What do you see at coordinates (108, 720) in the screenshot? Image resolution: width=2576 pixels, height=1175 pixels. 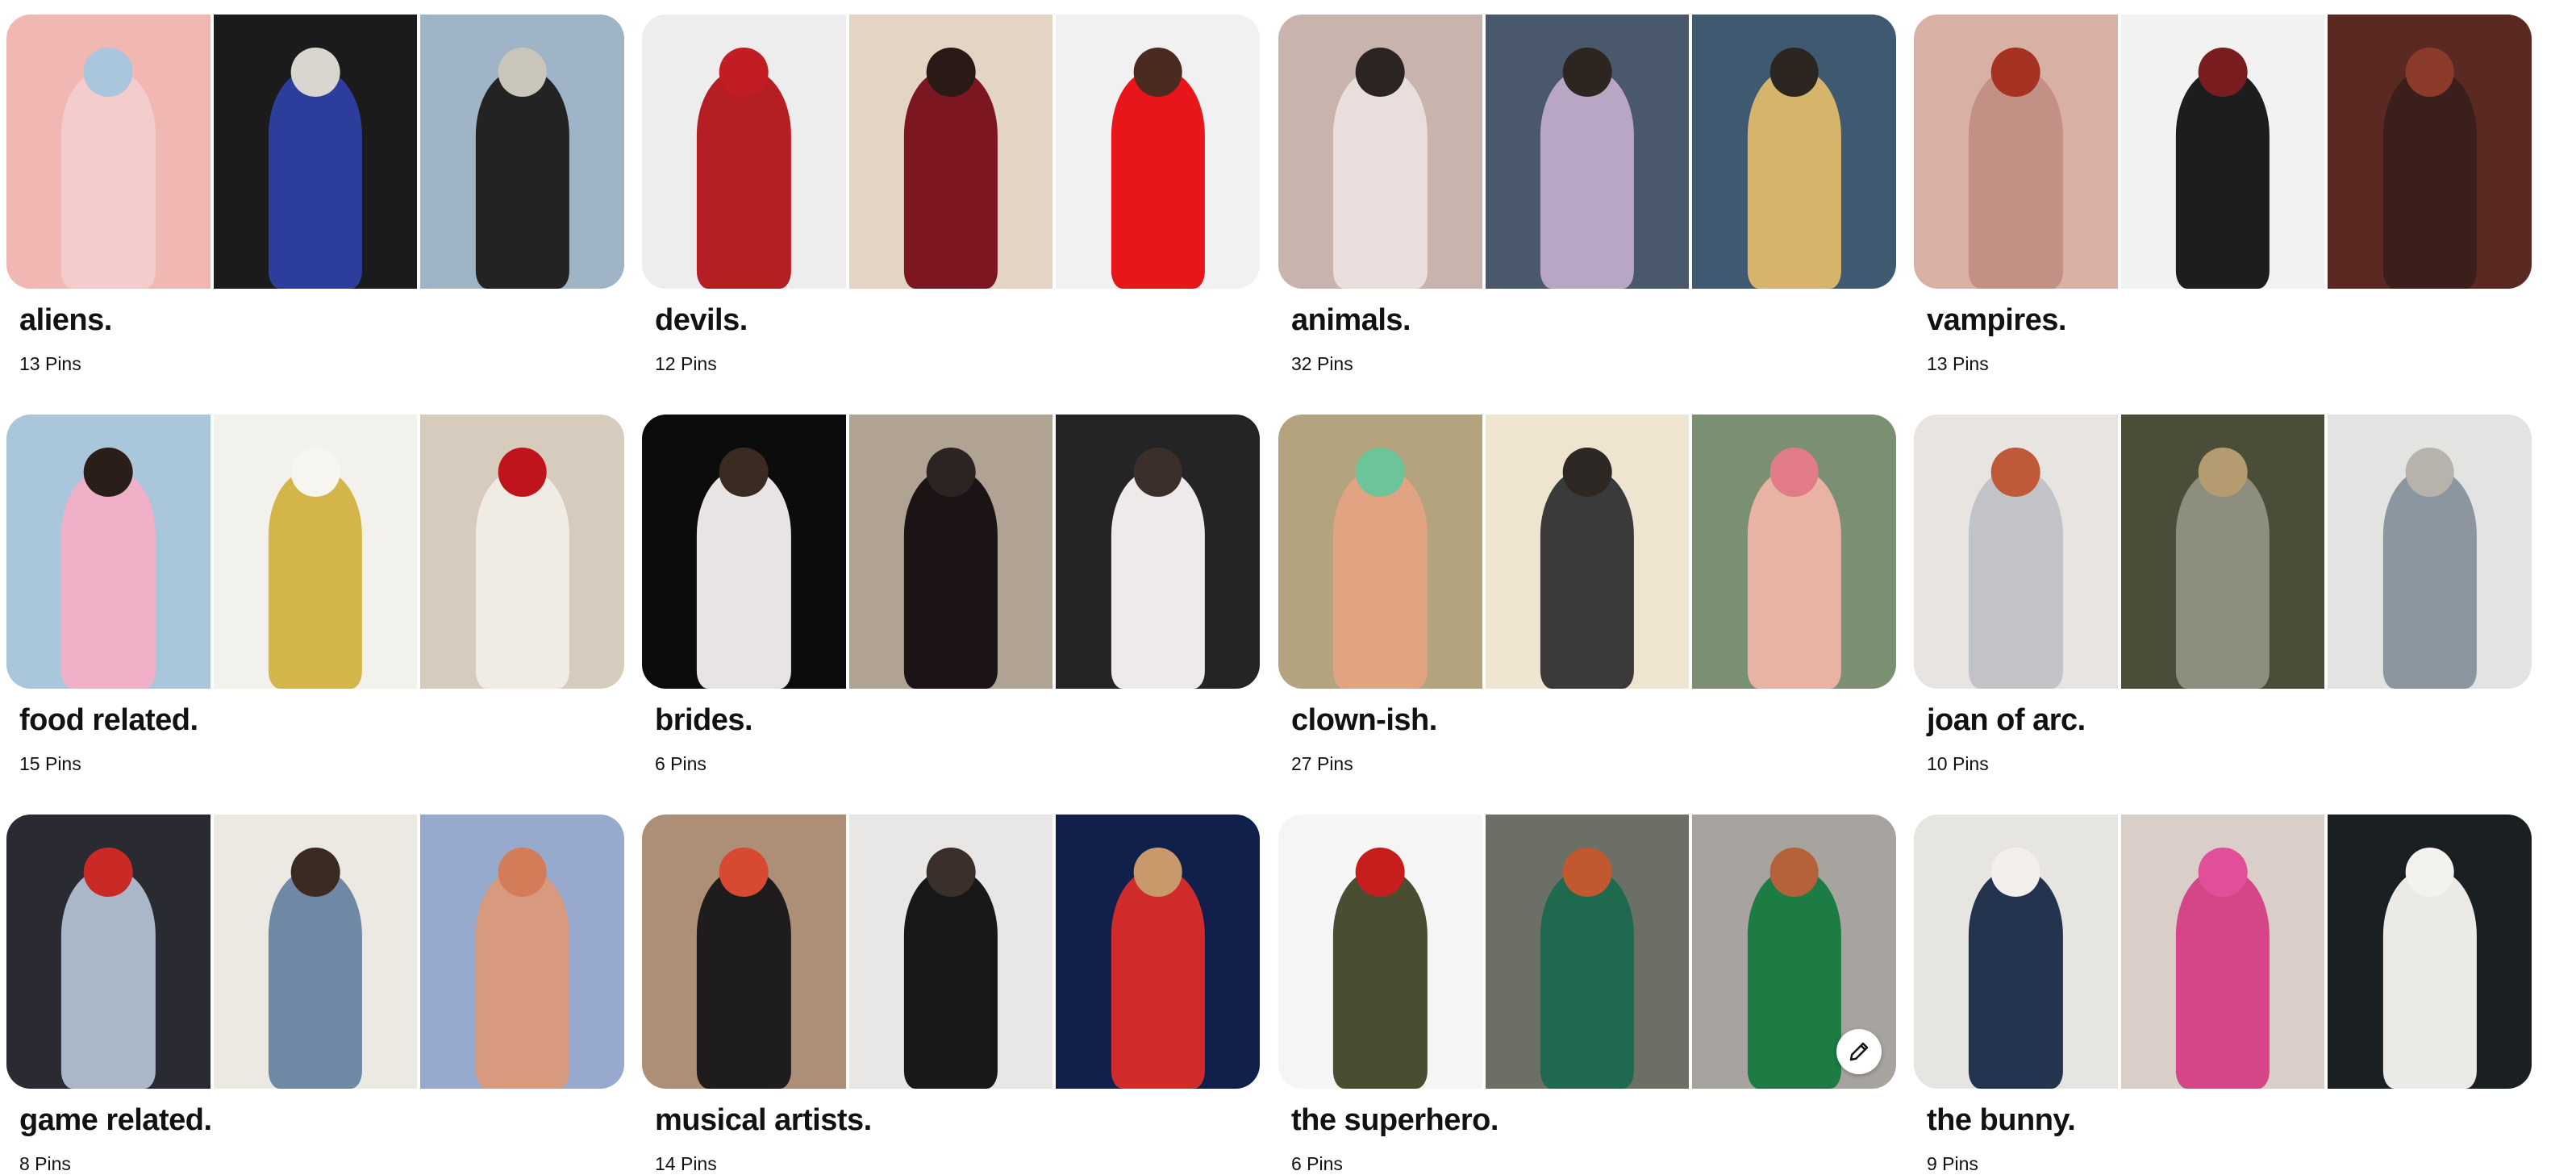 I see `board-title: food related.` at bounding box center [108, 720].